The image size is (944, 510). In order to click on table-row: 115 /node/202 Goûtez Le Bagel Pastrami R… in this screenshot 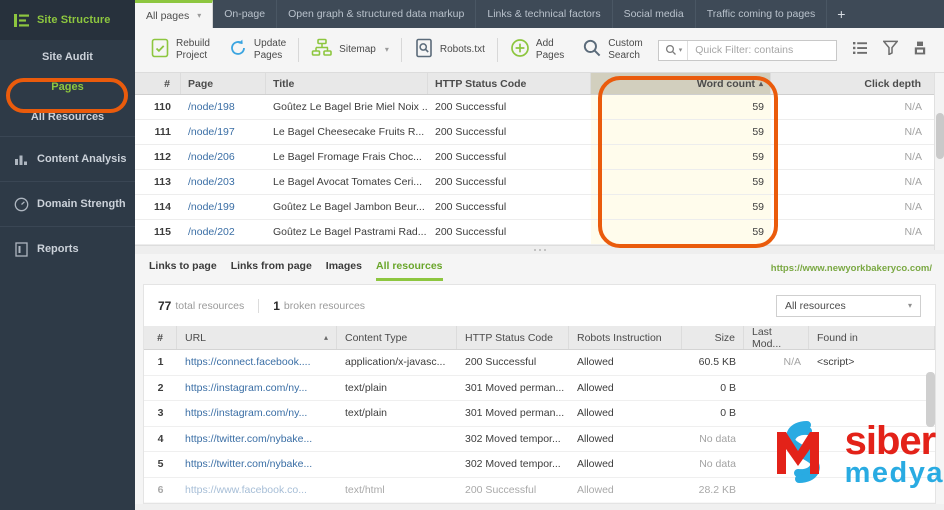, I will do `click(539, 232)`.